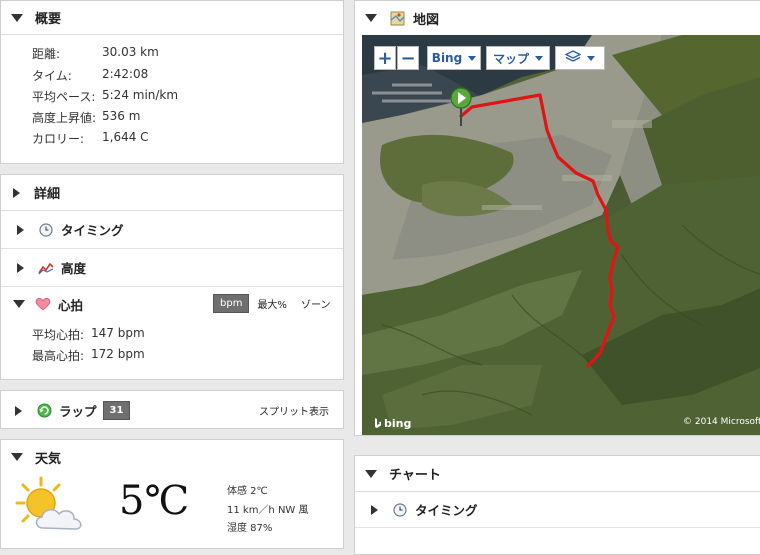 This screenshot has height=555, width=760. I want to click on max-hr-value: 172 bpm, so click(118, 354).